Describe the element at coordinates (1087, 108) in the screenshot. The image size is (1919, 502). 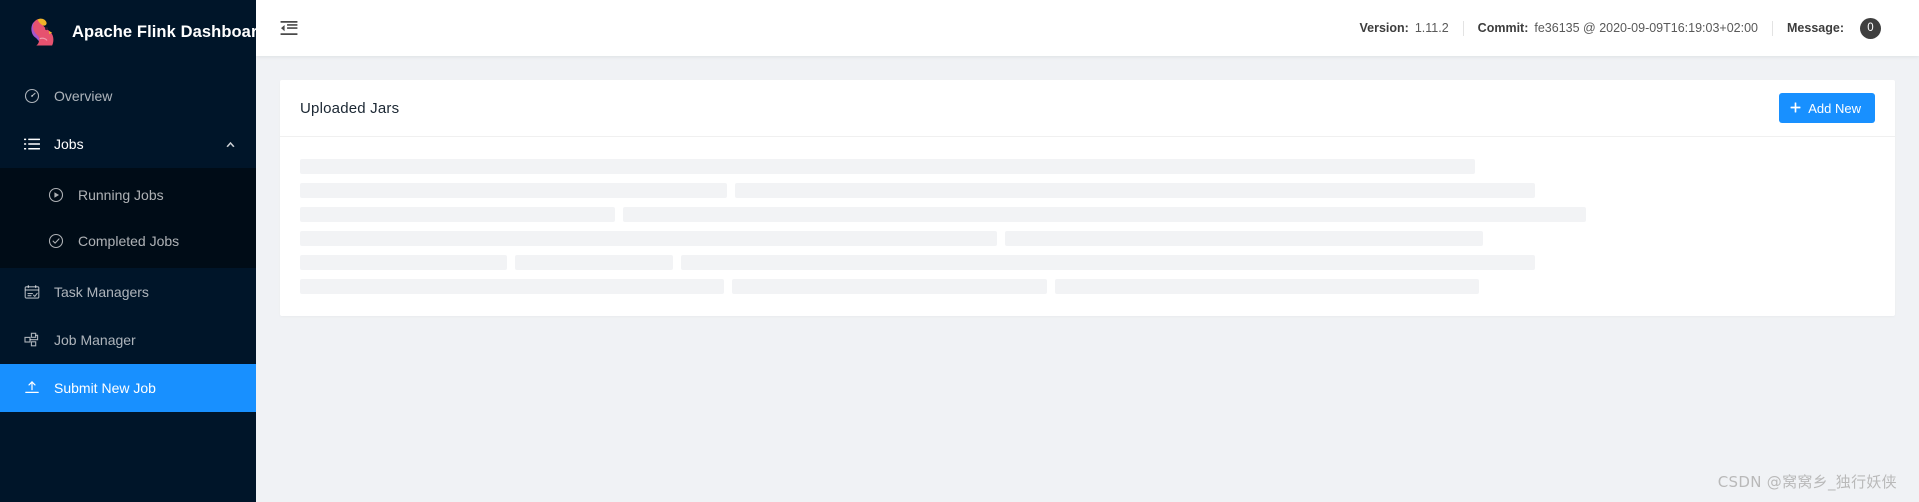
I see `card-header: Uploaded Jars Add New` at that location.